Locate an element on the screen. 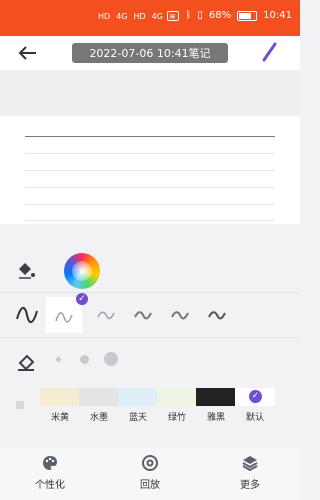 This screenshot has height=500, width=320. nav-personalize: 个性化 is located at coordinates (50, 472).